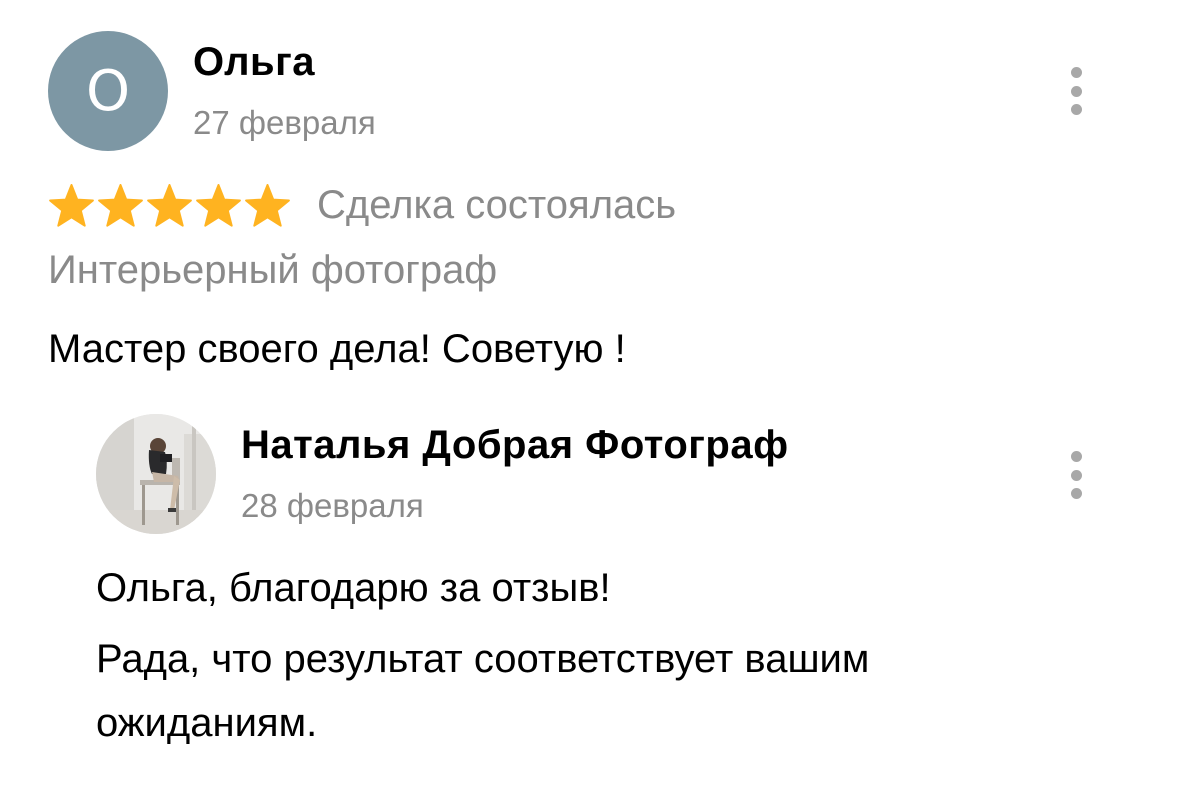 The image size is (1179, 801). I want to click on user-photo-avatar, so click(156, 474).